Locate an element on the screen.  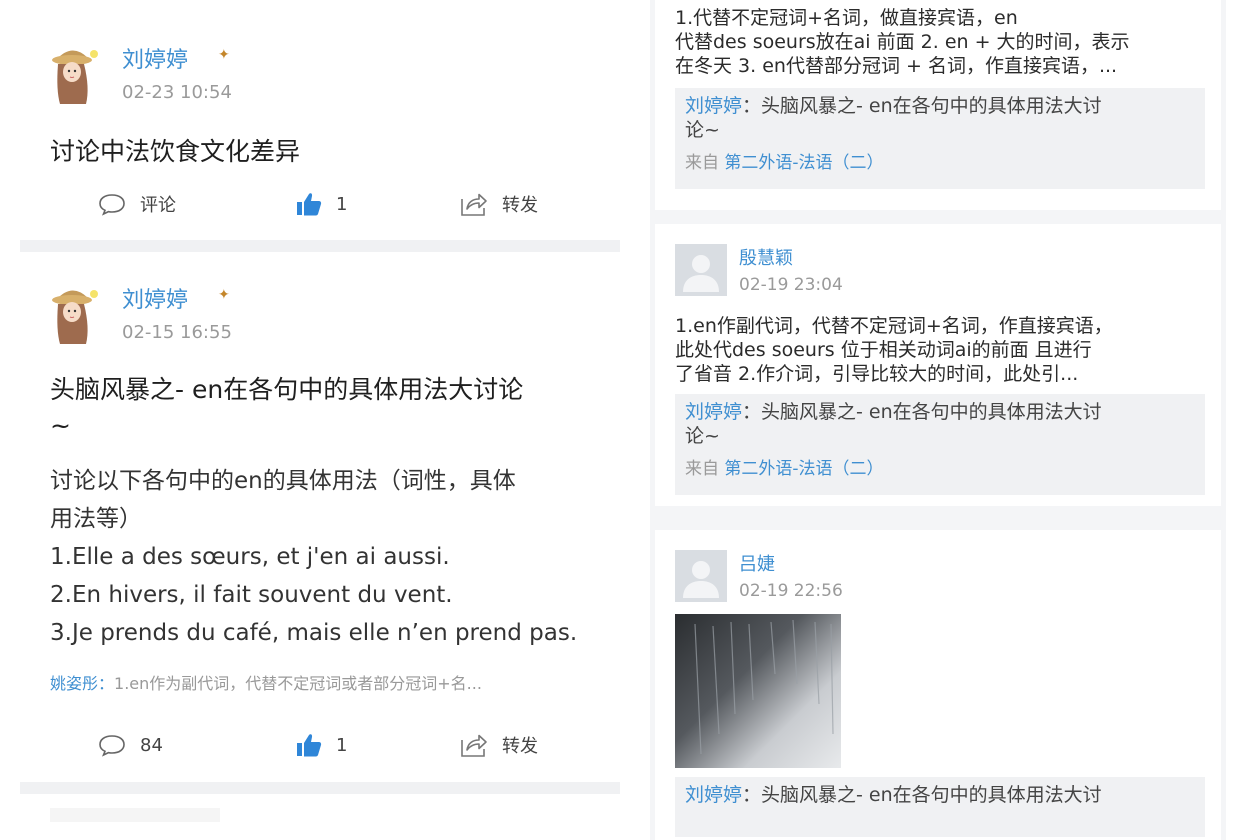
handwriting-photo-image is located at coordinates (764, 687).